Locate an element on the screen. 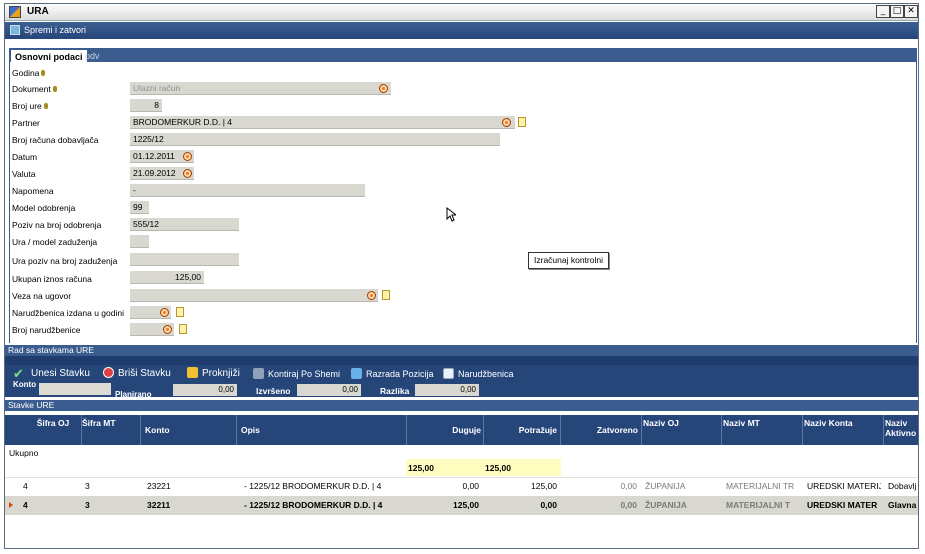 This screenshot has height=554, width=925. cell-potrazuje: 125,00 is located at coordinates (544, 486).